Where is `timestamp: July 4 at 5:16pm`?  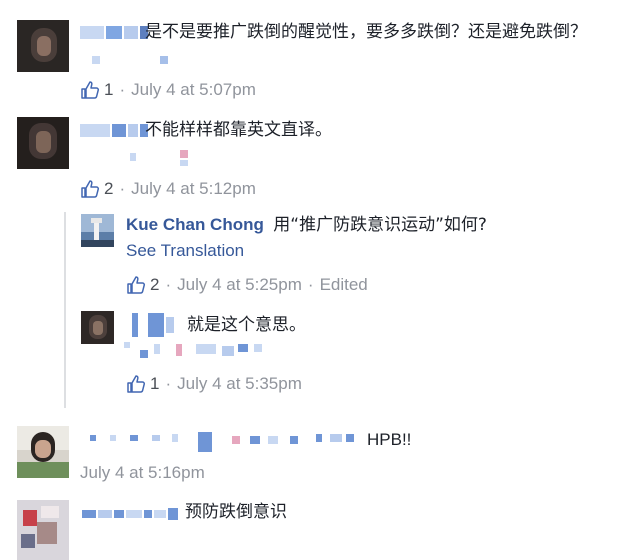 timestamp: July 4 at 5:16pm is located at coordinates (142, 473).